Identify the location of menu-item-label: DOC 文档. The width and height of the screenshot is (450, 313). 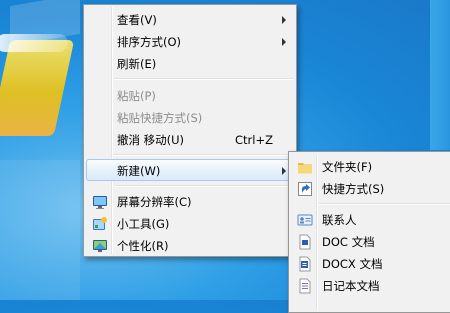
(348, 242).